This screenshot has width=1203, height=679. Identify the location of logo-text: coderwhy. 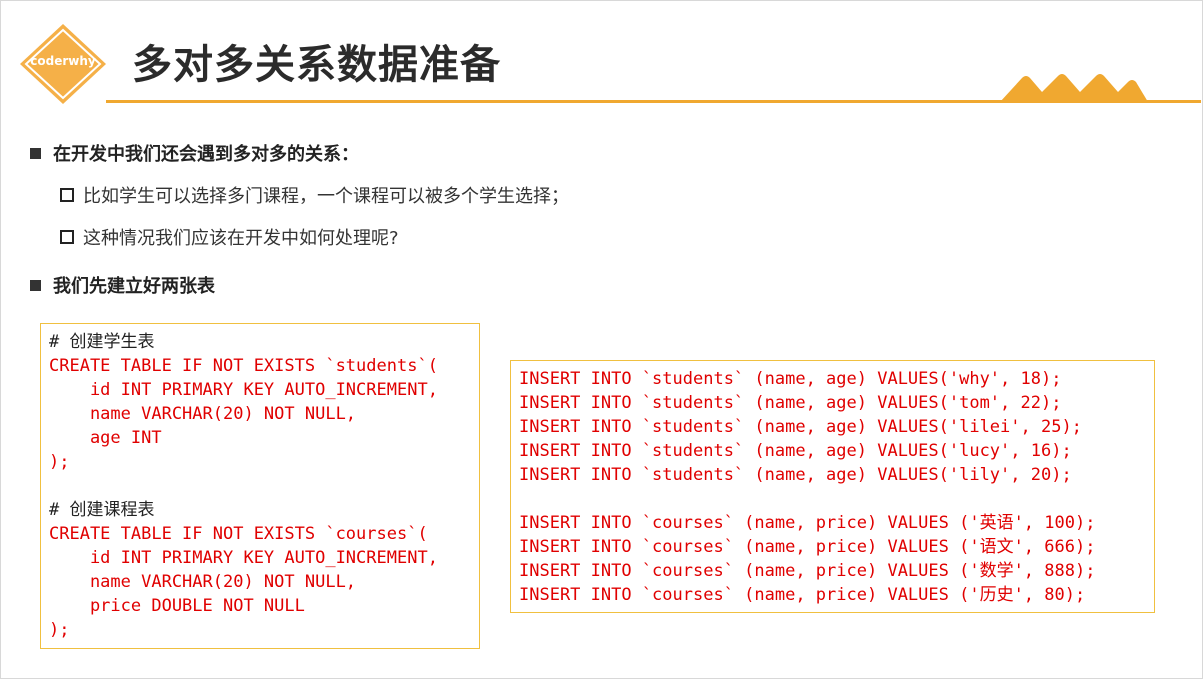
(63, 61).